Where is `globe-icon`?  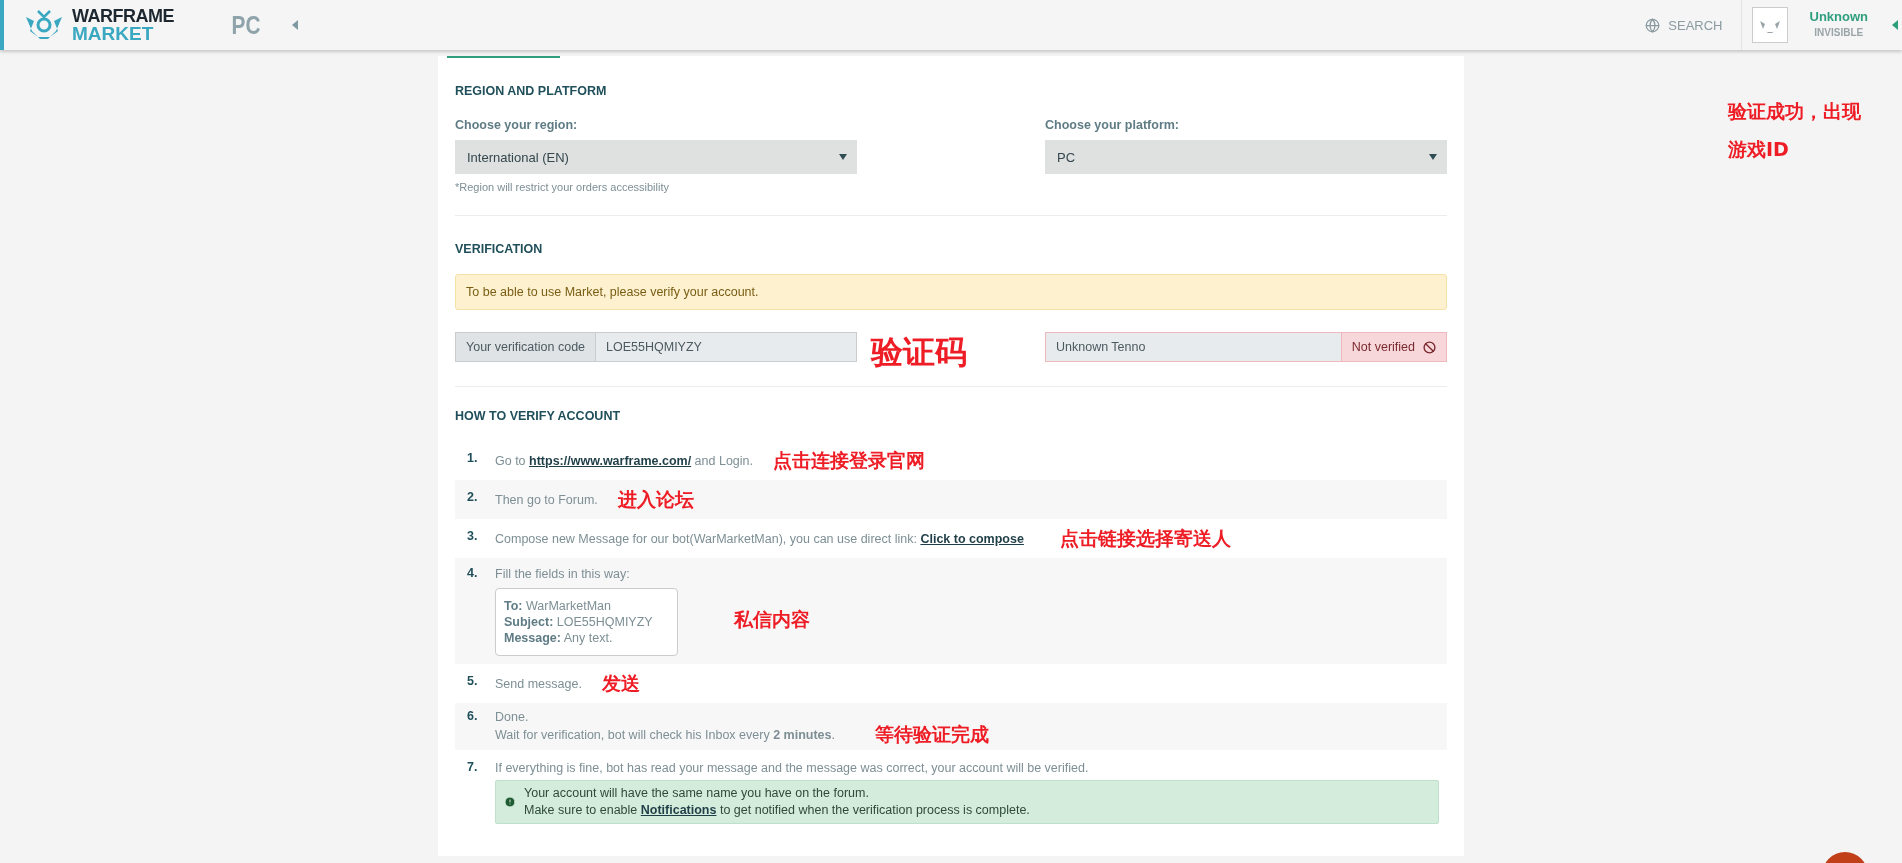
globe-icon is located at coordinates (1653, 25).